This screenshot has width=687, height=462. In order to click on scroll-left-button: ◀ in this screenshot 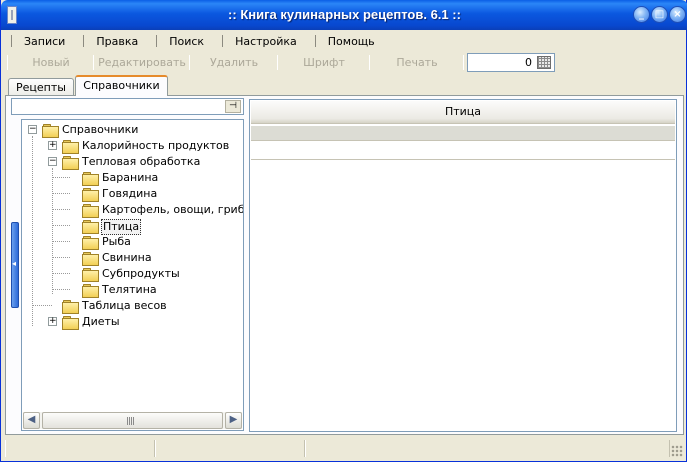, I will do `click(31, 420)`.